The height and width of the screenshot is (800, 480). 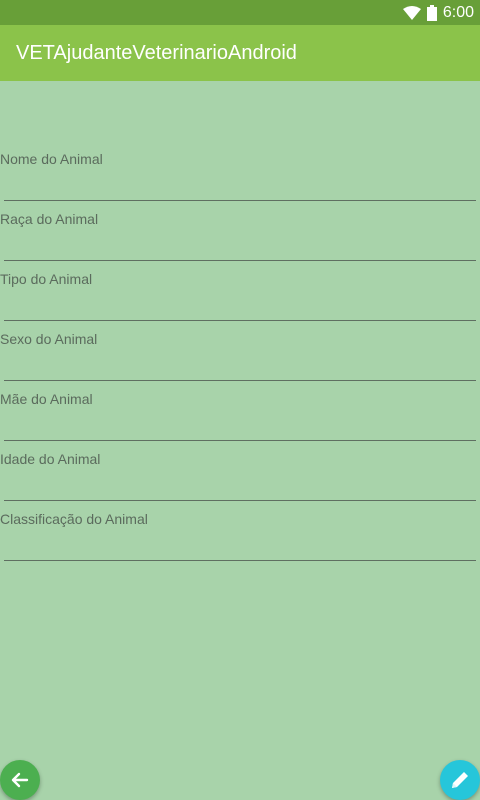 I want to click on classificacao-animal-input, so click(x=240, y=545).